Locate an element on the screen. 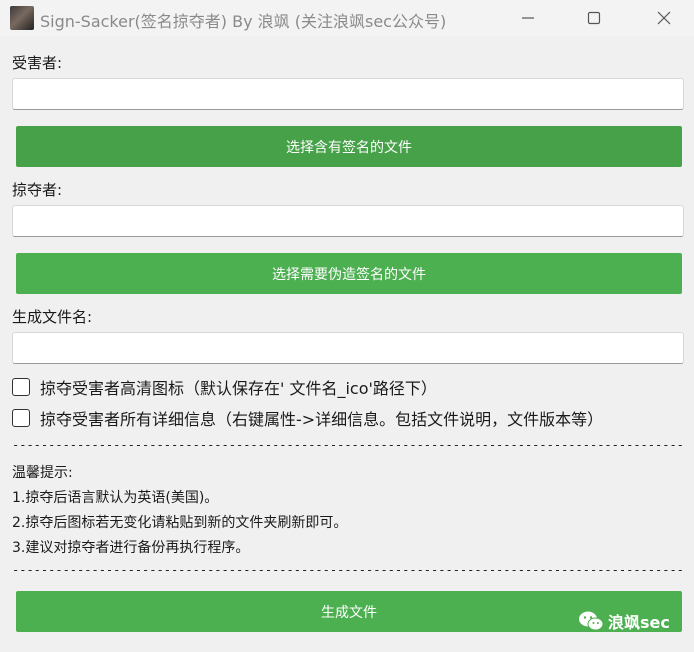  title-bar: Sign-Sacker(签名掠夺者) By 浪飒 (关注浪飒sec公众号) is located at coordinates (347, 18).